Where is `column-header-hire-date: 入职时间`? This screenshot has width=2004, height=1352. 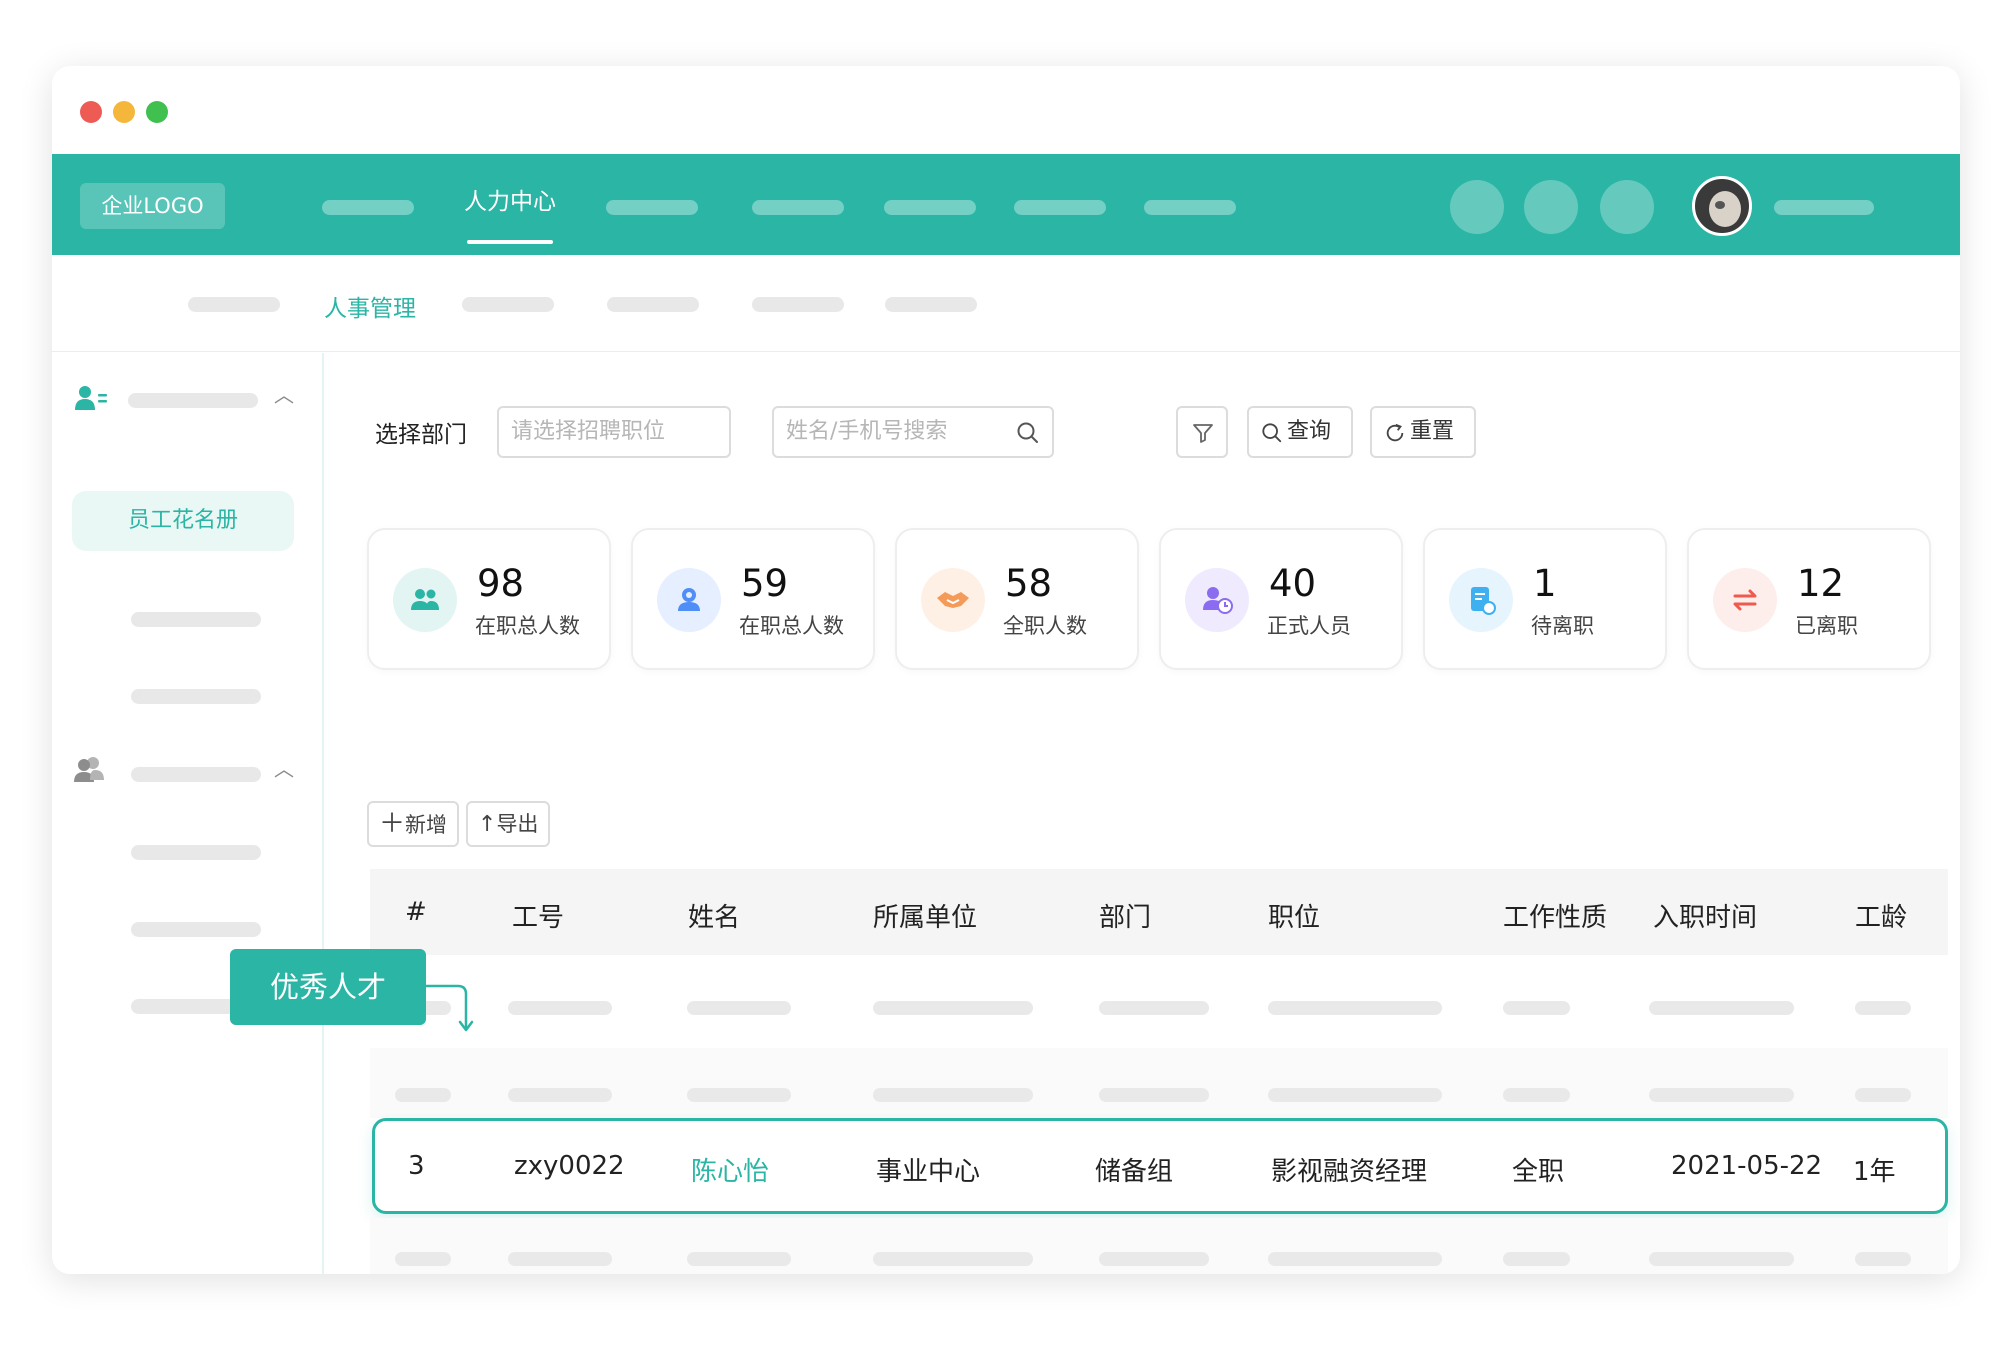 column-header-hire-date: 入职时间 is located at coordinates (1705, 915).